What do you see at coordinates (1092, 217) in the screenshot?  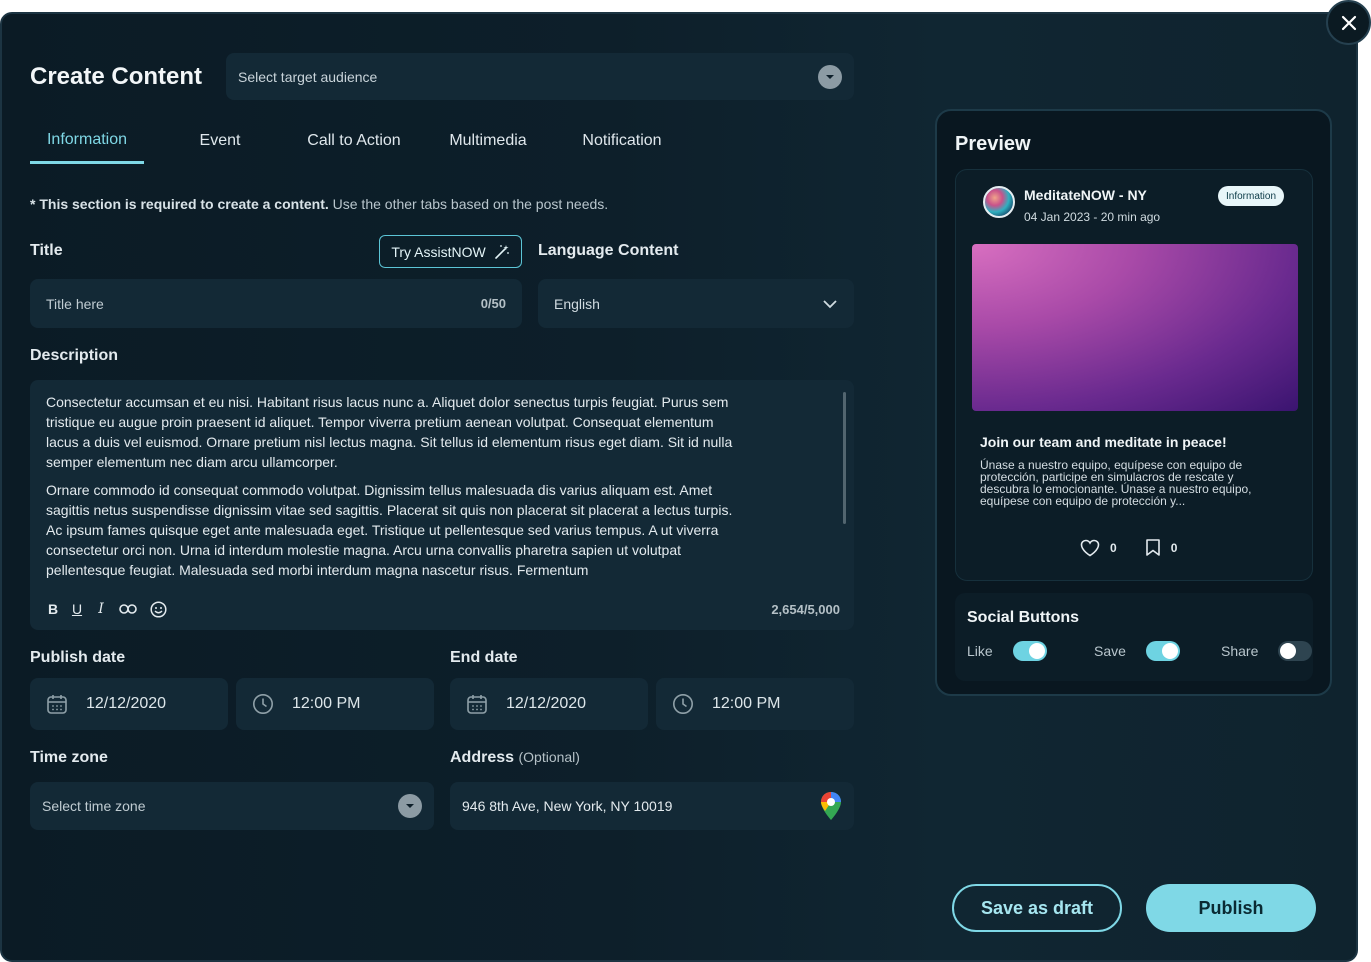 I see `card-date: 04 Jan 2023 - 20 min ago` at bounding box center [1092, 217].